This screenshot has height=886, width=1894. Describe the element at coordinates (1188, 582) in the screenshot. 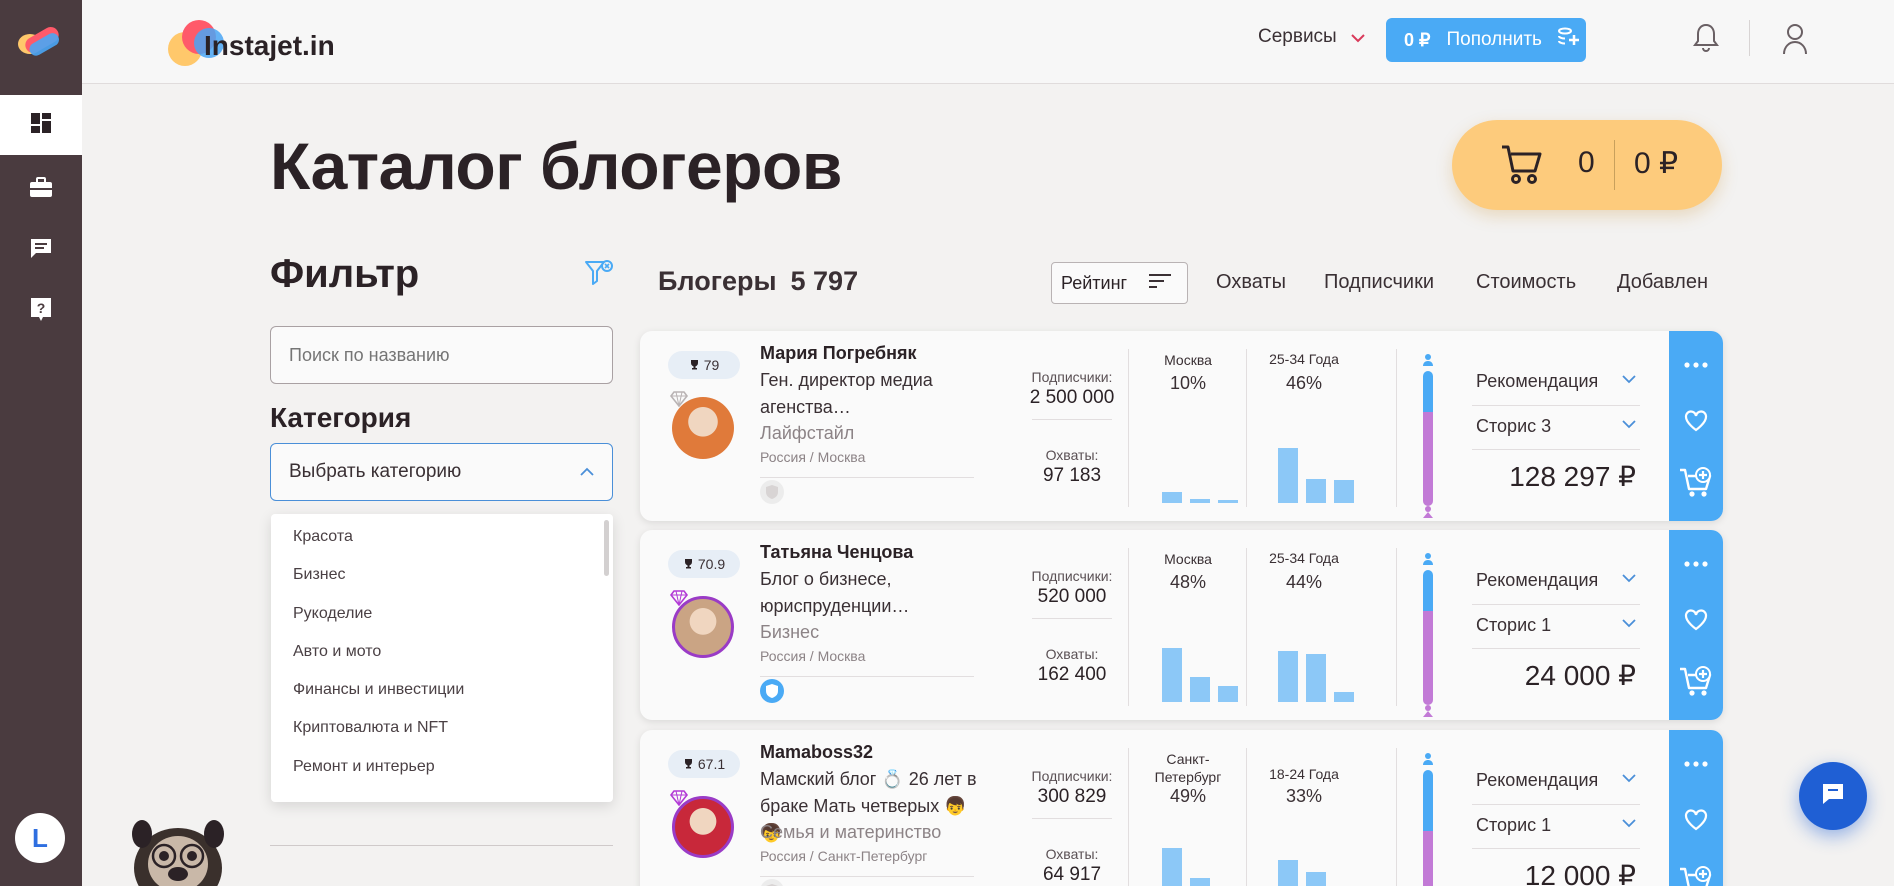

I see `geo-percent: 48%` at that location.